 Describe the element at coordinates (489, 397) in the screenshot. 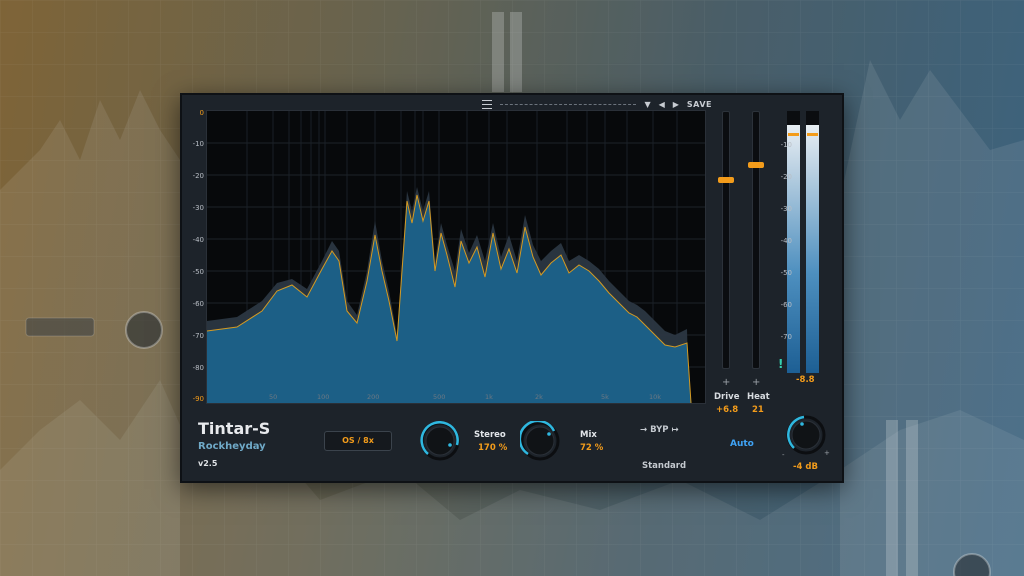

I see `x-tick-label: 1k` at that location.